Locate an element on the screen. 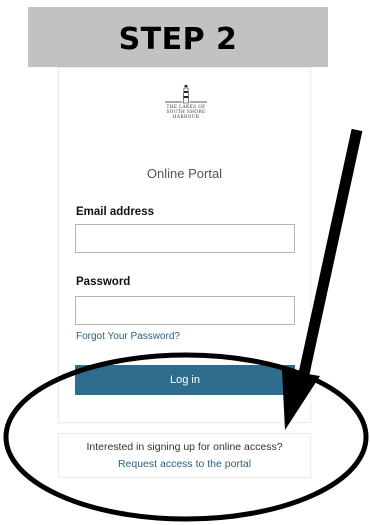  step-banner: STEP 2 is located at coordinates (178, 37).